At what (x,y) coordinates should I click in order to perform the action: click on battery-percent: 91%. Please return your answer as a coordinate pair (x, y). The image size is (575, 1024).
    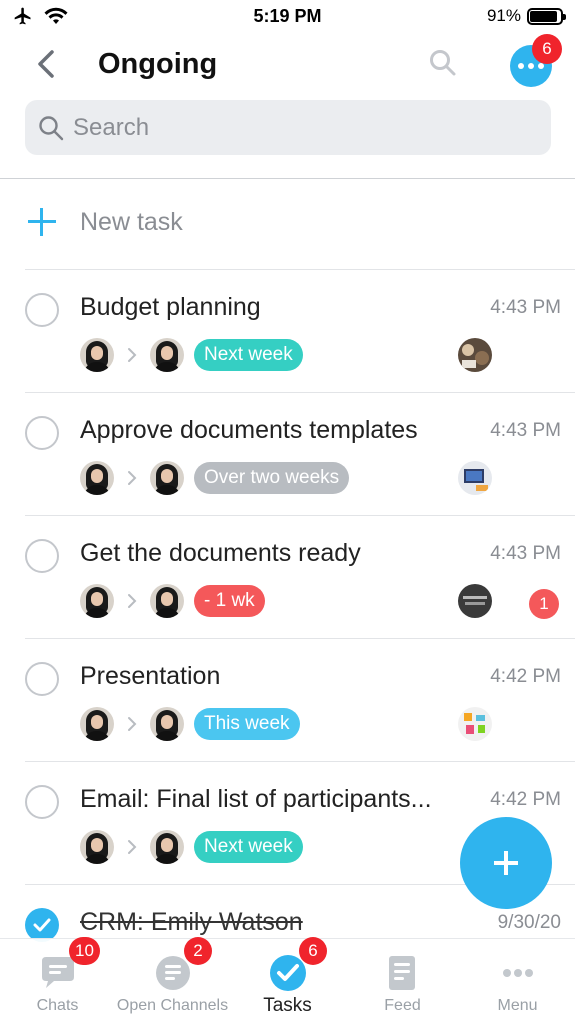
    Looking at the image, I should click on (503, 15).